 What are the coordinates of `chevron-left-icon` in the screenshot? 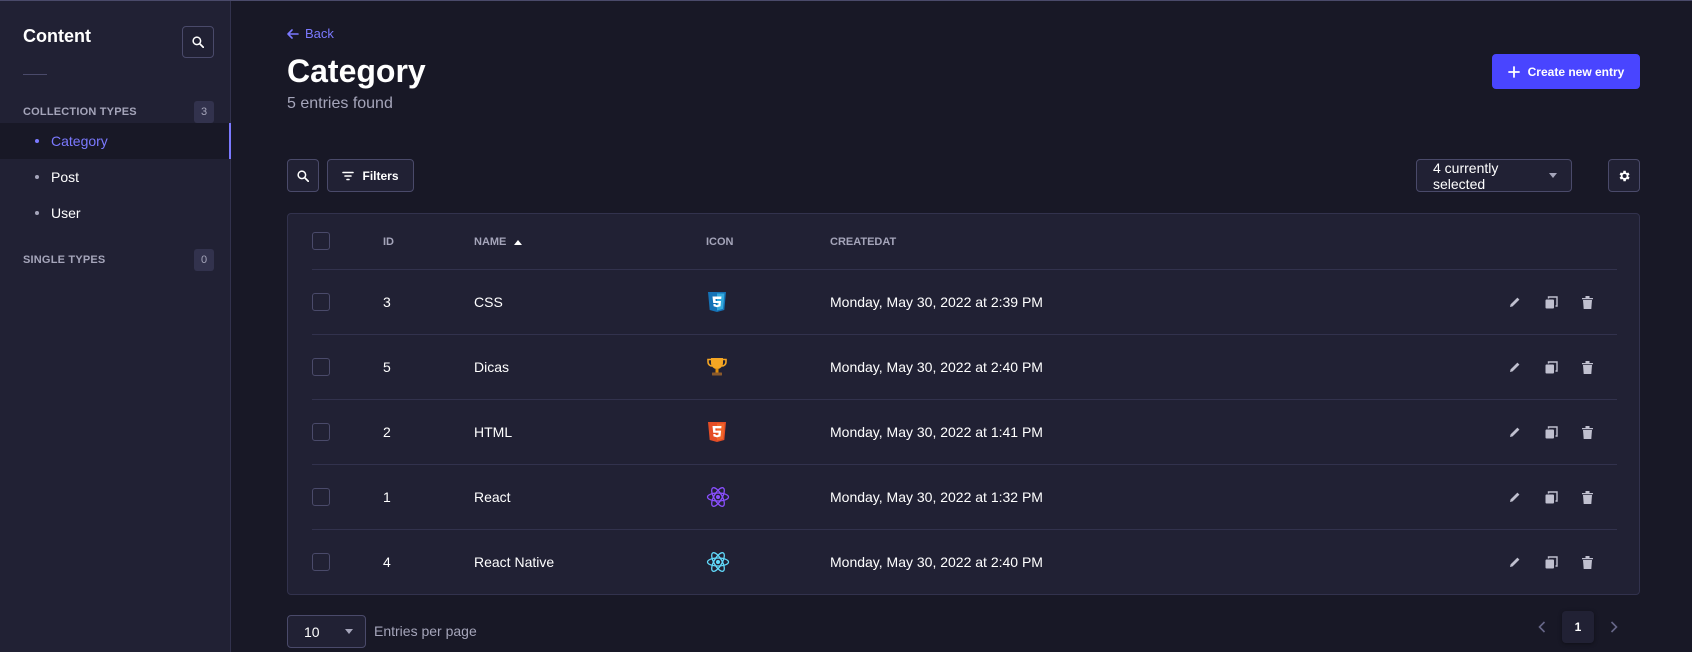 It's located at (1542, 627).